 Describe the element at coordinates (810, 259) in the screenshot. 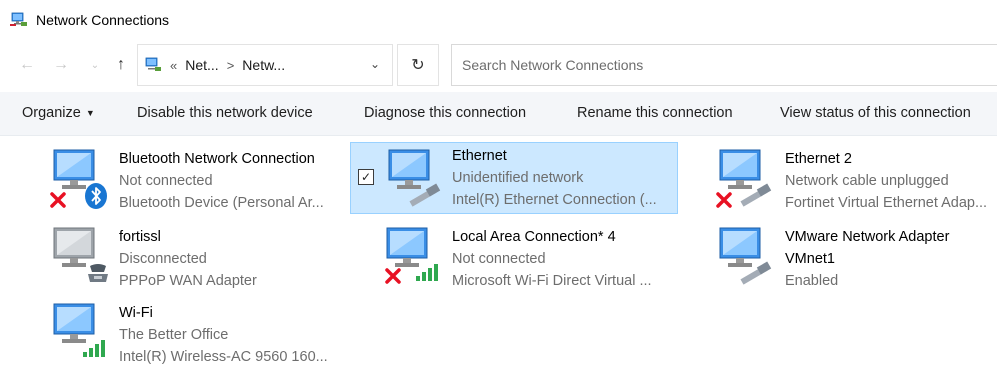

I see `connection-name-line-2: VMnet1` at that location.